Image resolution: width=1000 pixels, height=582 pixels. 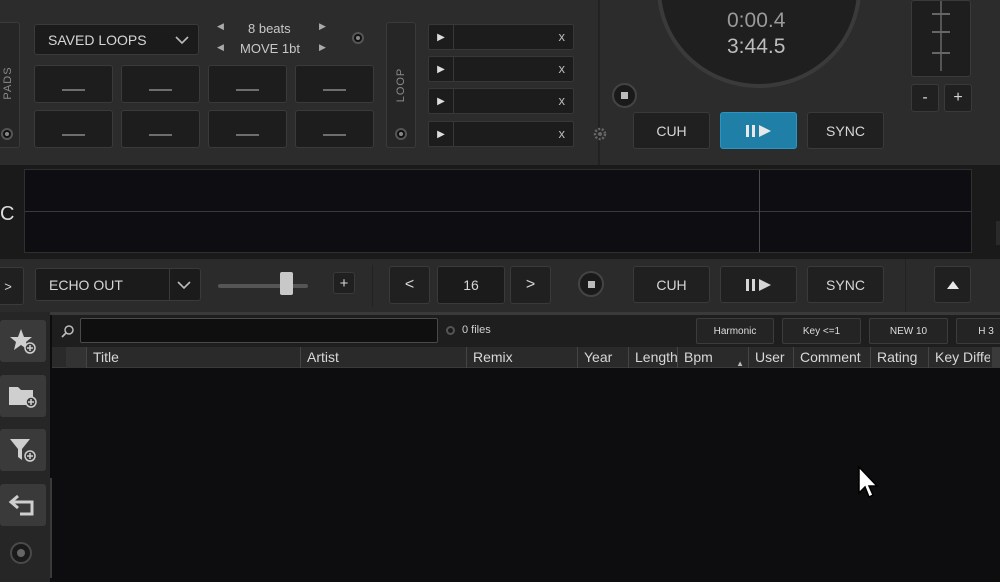 What do you see at coordinates (23, 505) in the screenshot?
I see `back-button` at bounding box center [23, 505].